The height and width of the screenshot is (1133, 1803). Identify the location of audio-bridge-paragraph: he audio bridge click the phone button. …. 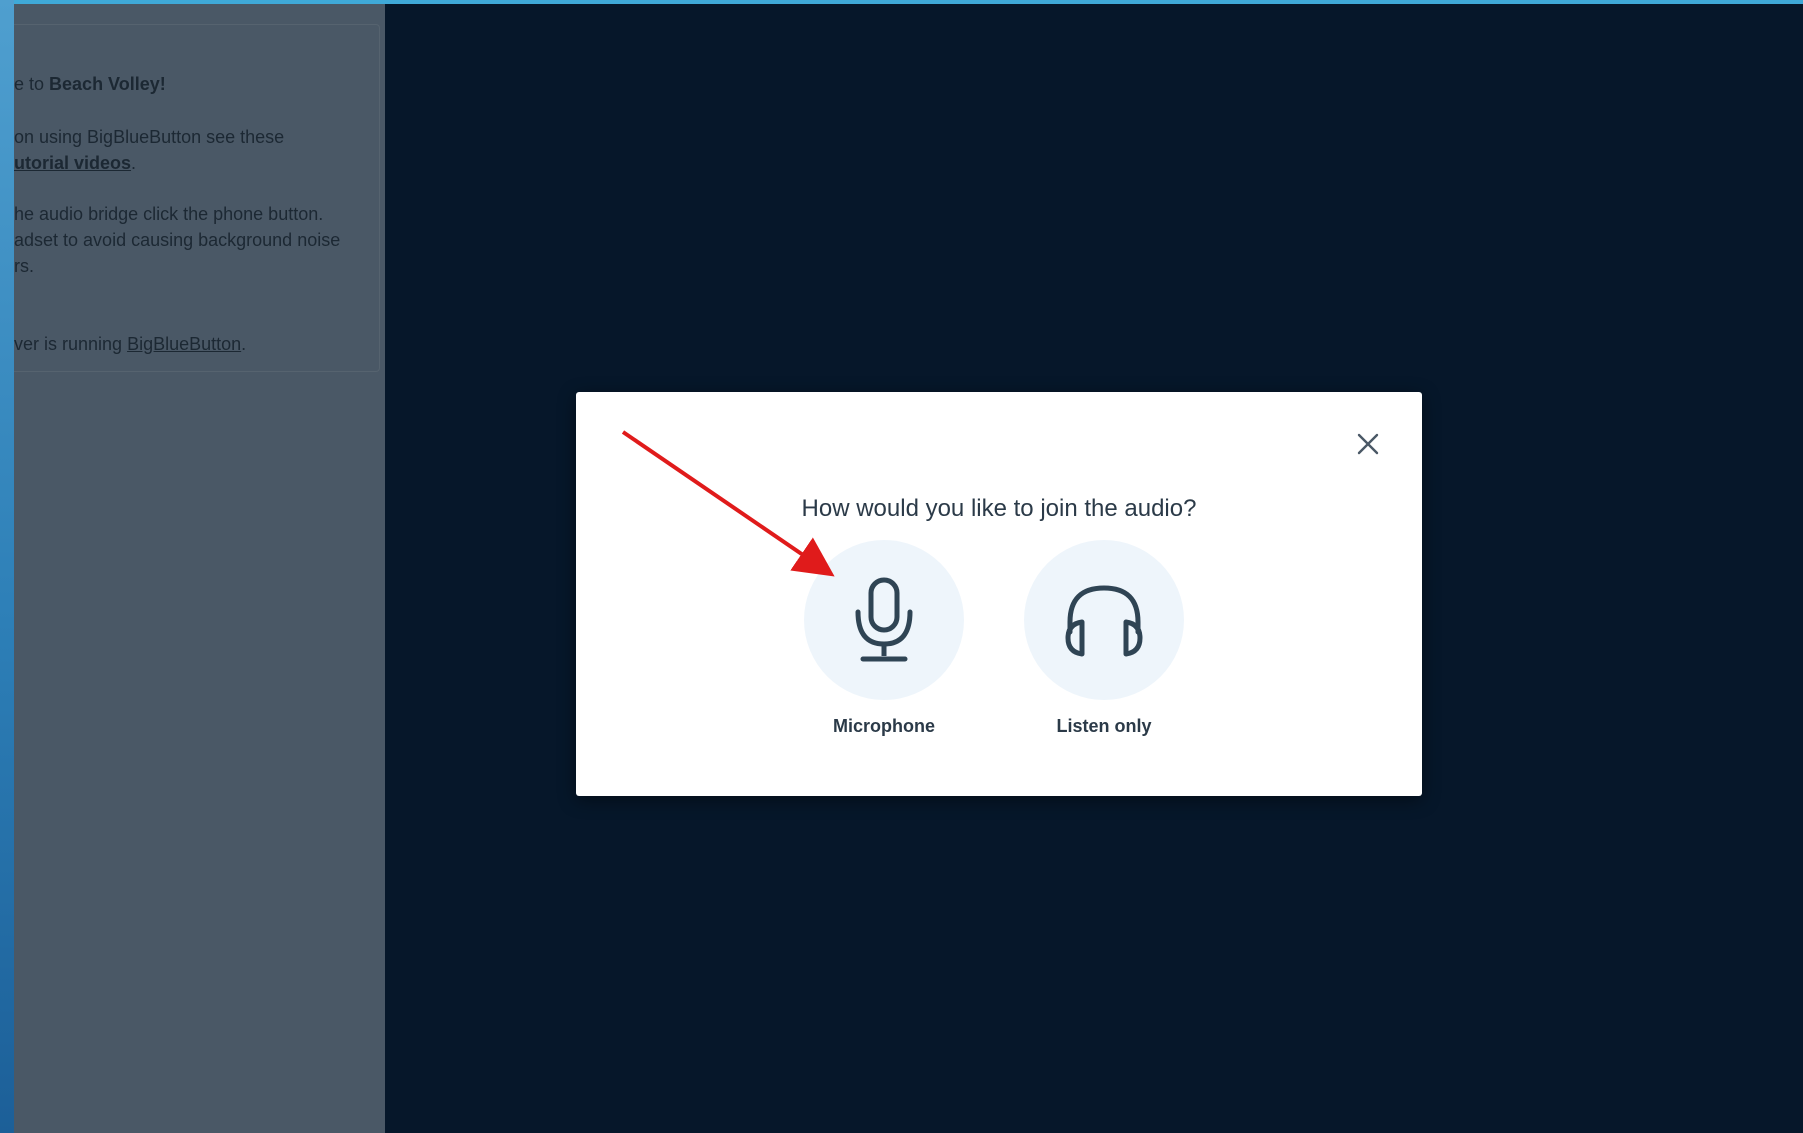
(177, 240).